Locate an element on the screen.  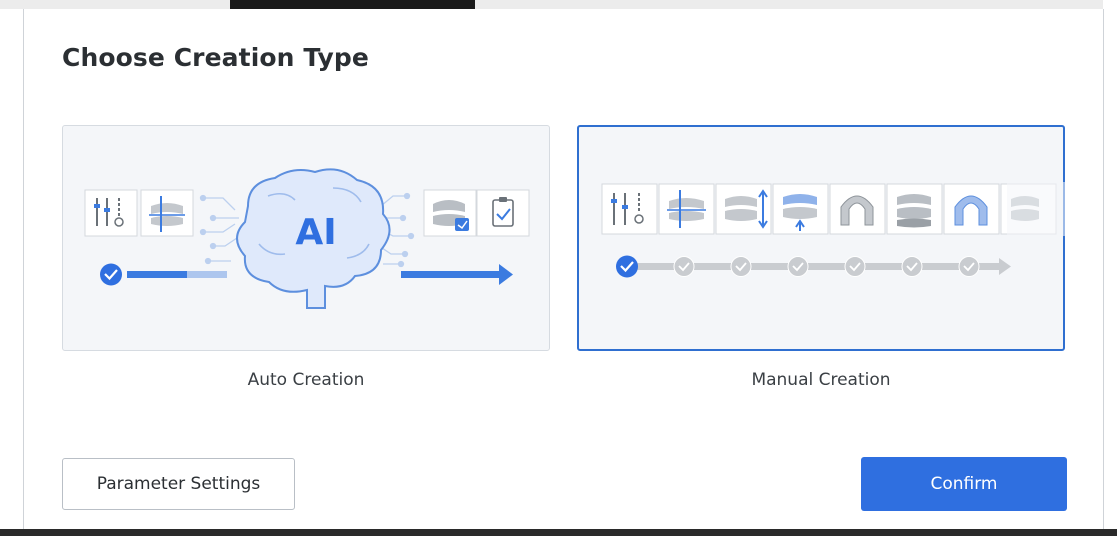
circuit-left is located at coordinates (219, 229).